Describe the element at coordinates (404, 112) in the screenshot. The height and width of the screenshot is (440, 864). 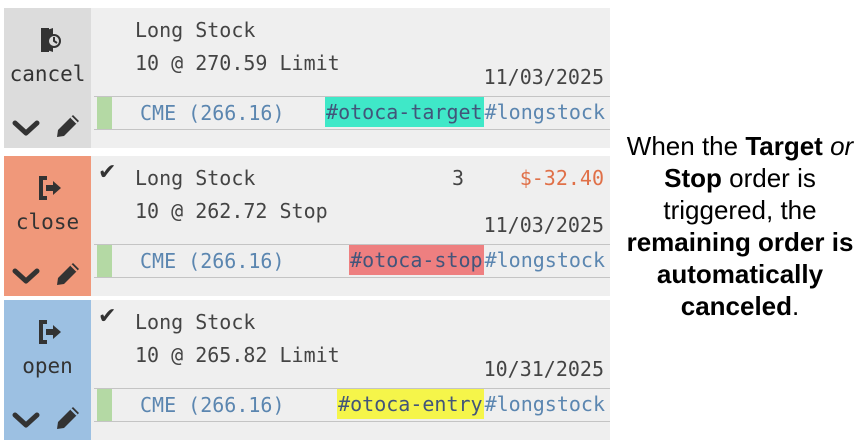
I see `otoca-target-tag: #otoca-target` at that location.